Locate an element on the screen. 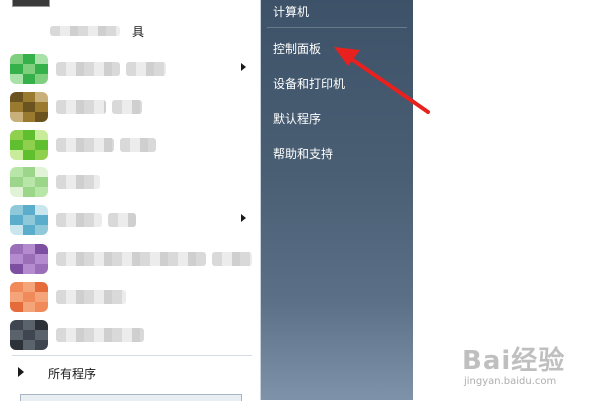 The width and height of the screenshot is (601, 401). pinned-item-partial is located at coordinates (31, 3).